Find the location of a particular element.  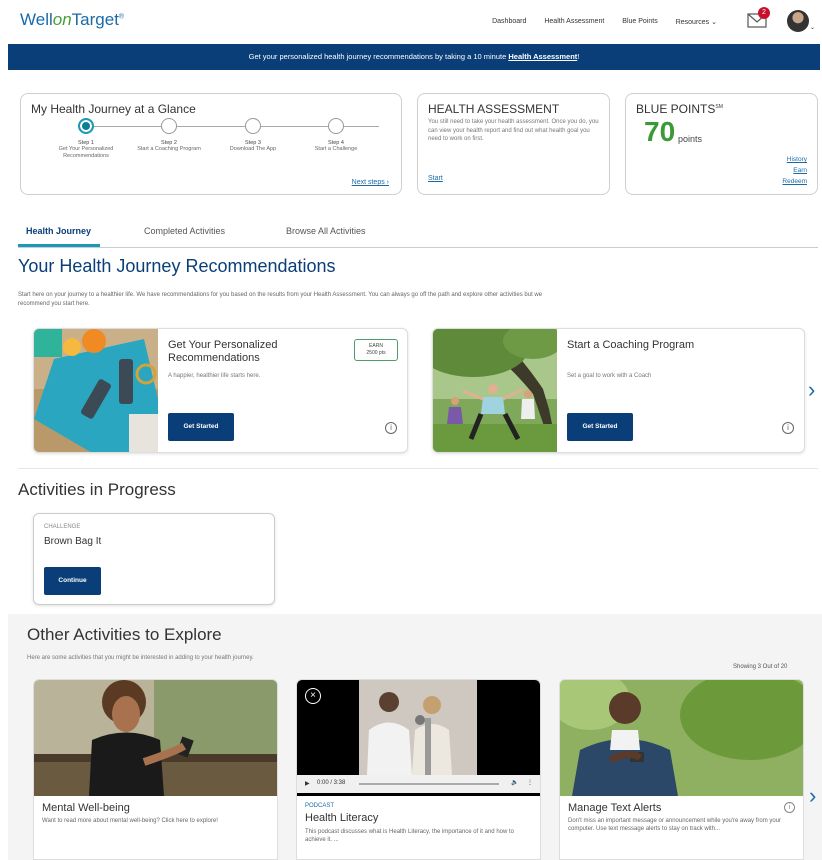

explore-card-title: Health Literacy is located at coordinates (342, 818).